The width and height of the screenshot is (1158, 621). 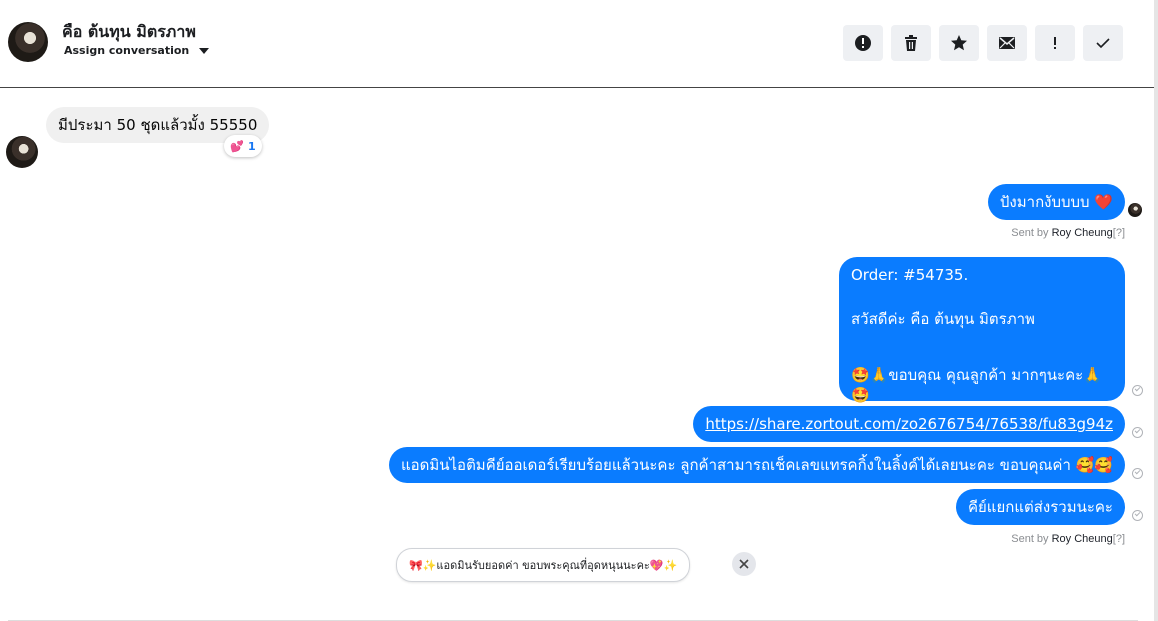 What do you see at coordinates (943, 319) in the screenshot?
I see `order-line-greeting: สวัสดีค่ะ คือ ต้นทุน มิตรภาพ` at bounding box center [943, 319].